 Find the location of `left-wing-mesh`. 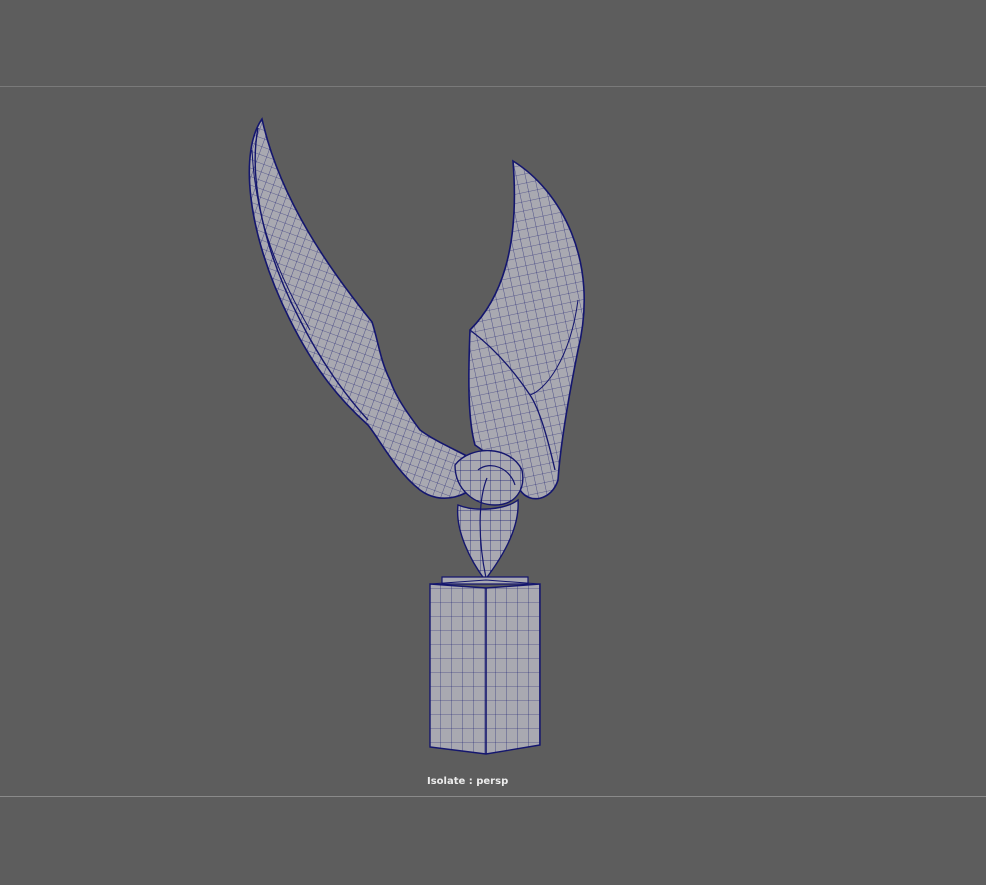

left-wing-mesh is located at coordinates (370, 308).